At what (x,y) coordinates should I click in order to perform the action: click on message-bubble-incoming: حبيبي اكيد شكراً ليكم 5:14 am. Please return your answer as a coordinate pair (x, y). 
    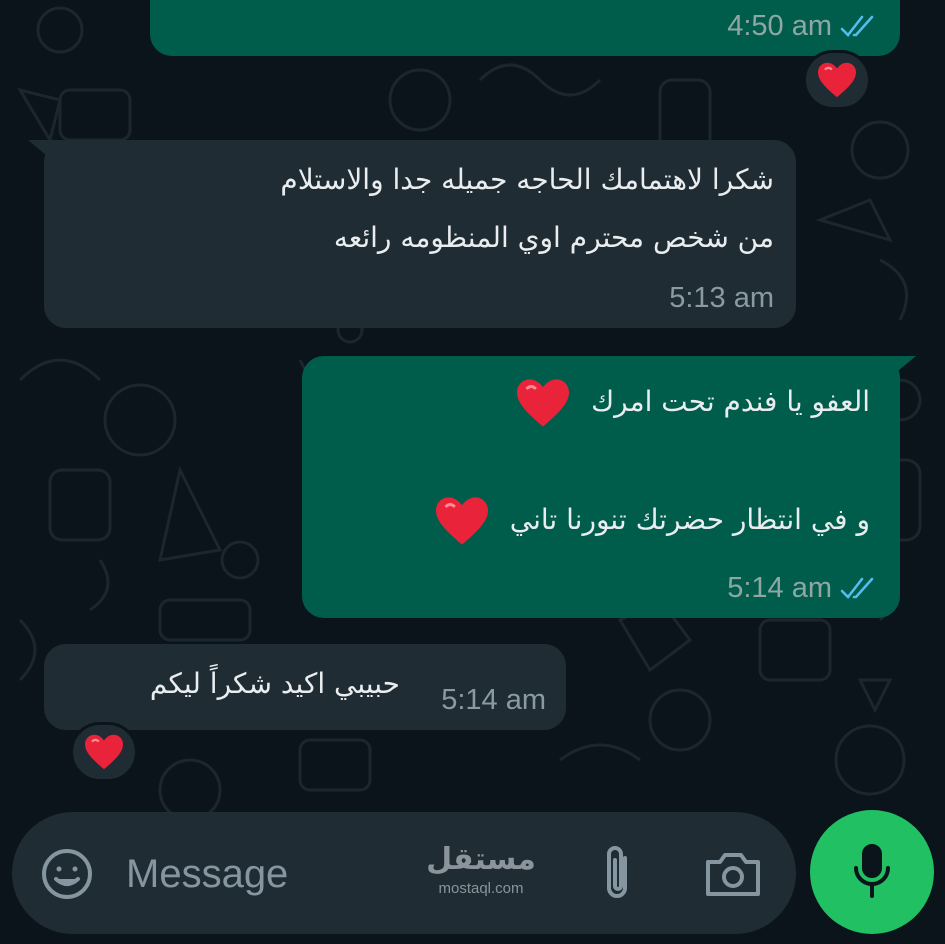
    Looking at the image, I should click on (305, 687).